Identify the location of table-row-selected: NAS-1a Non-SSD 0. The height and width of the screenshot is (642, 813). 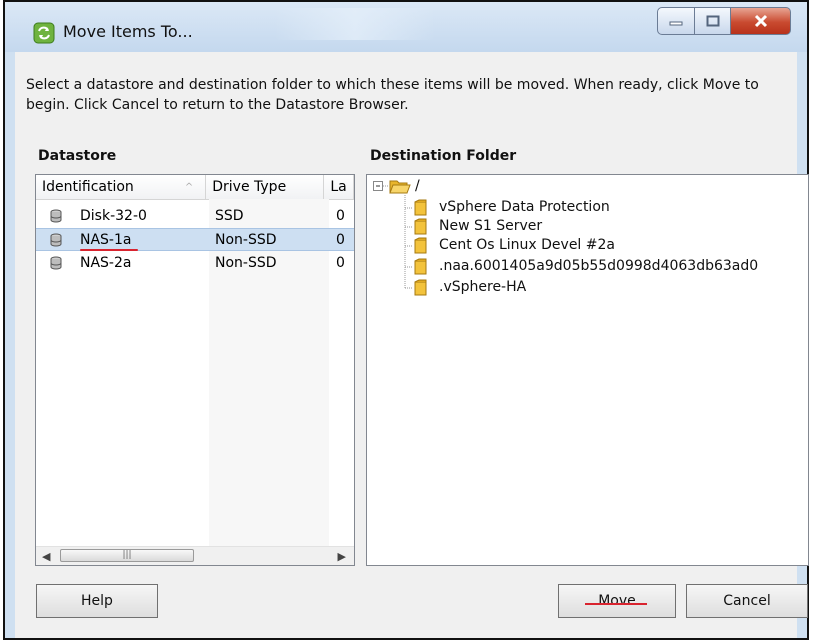
(195, 239).